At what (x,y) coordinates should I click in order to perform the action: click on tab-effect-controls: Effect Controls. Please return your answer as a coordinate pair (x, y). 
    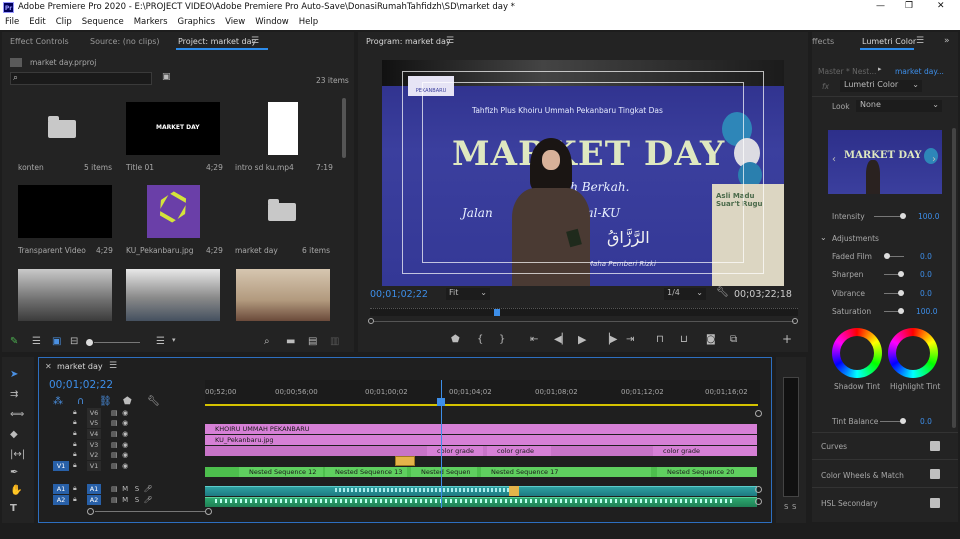
    Looking at the image, I should click on (39, 41).